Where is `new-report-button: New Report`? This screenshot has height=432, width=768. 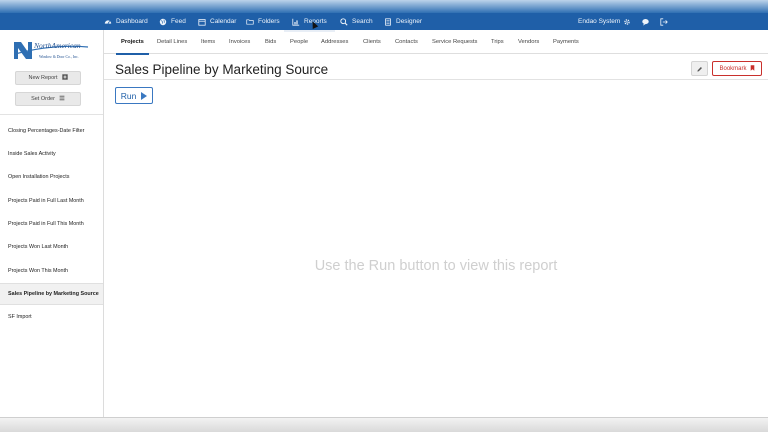
new-report-button: New Report is located at coordinates (48, 78).